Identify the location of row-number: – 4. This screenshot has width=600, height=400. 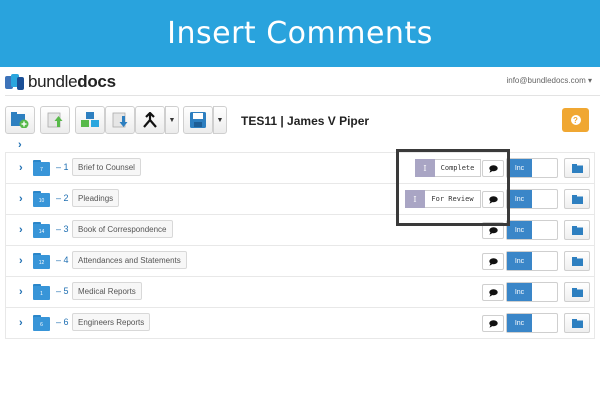
(62, 260).